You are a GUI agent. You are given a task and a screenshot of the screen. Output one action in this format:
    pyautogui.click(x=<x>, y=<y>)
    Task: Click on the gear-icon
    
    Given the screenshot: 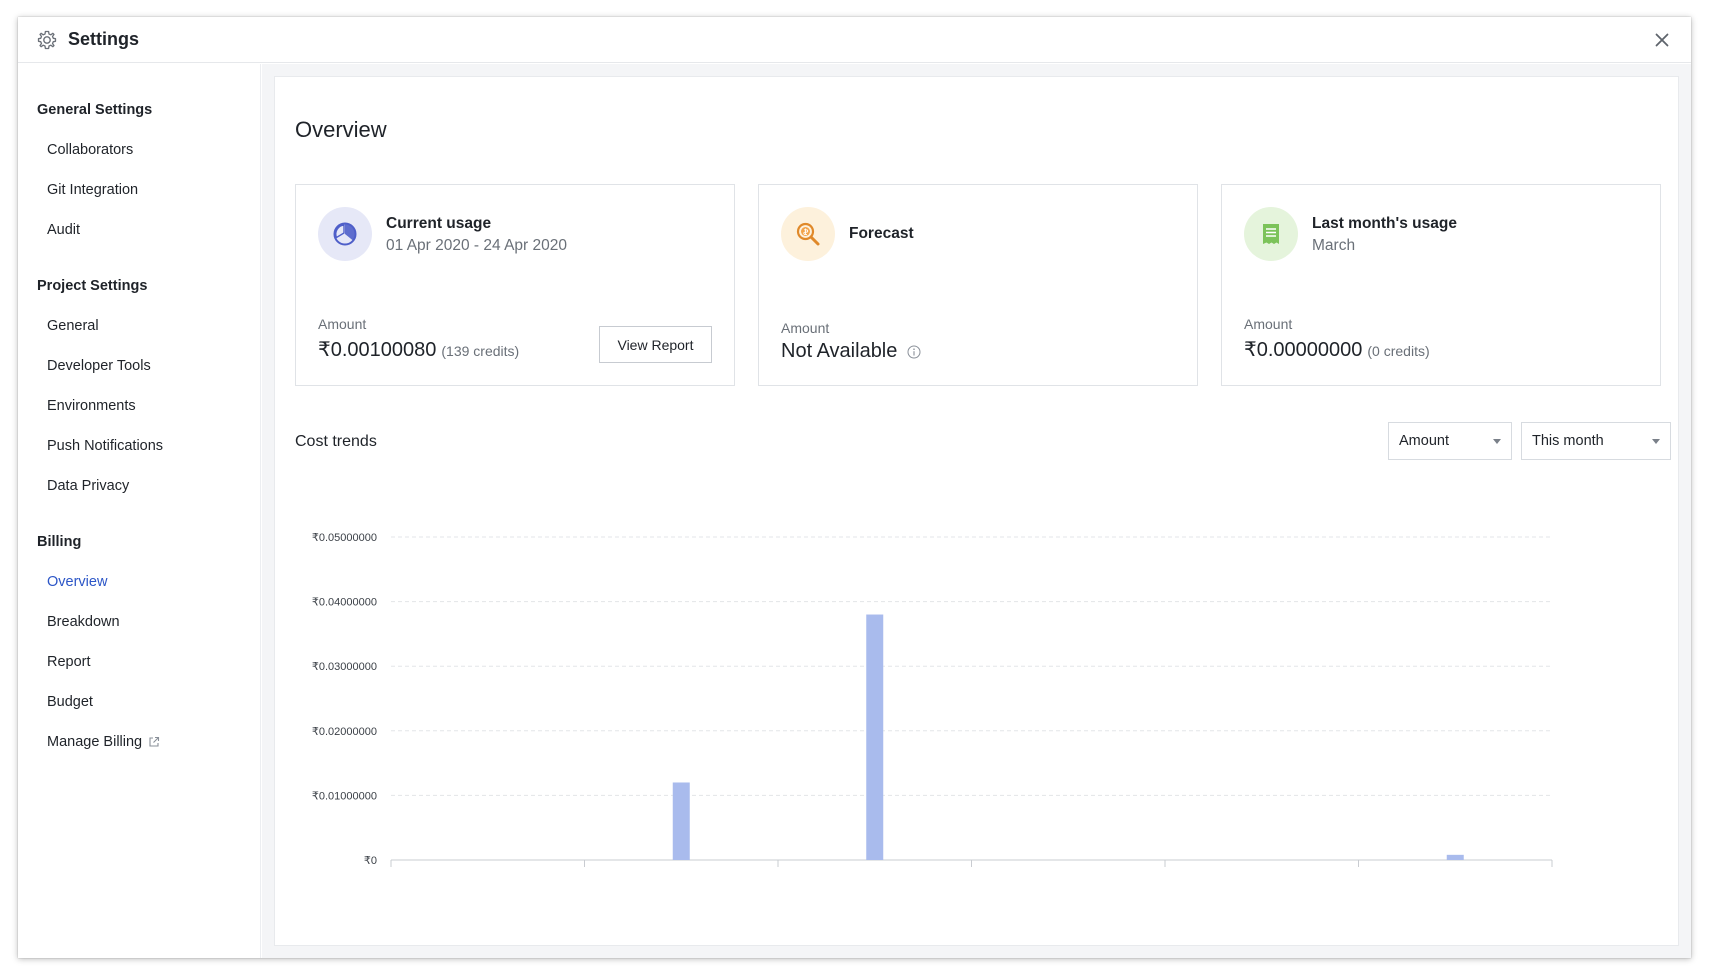 What is the action you would take?
    pyautogui.click(x=47, y=40)
    